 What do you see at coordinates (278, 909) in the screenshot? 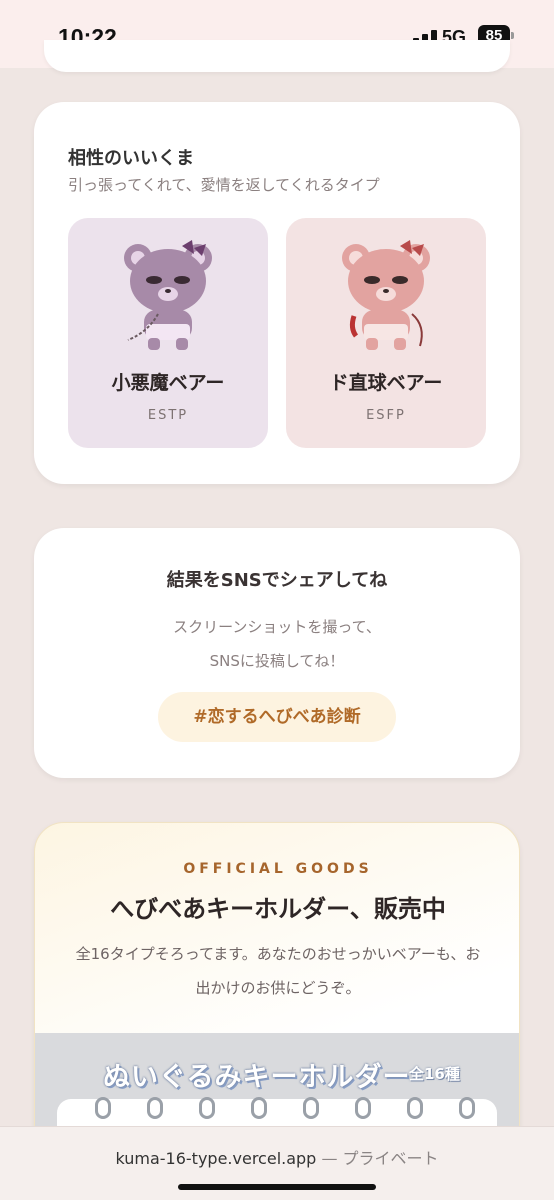
I see `goods-title: へびべあキーホルダー、販売中` at bounding box center [278, 909].